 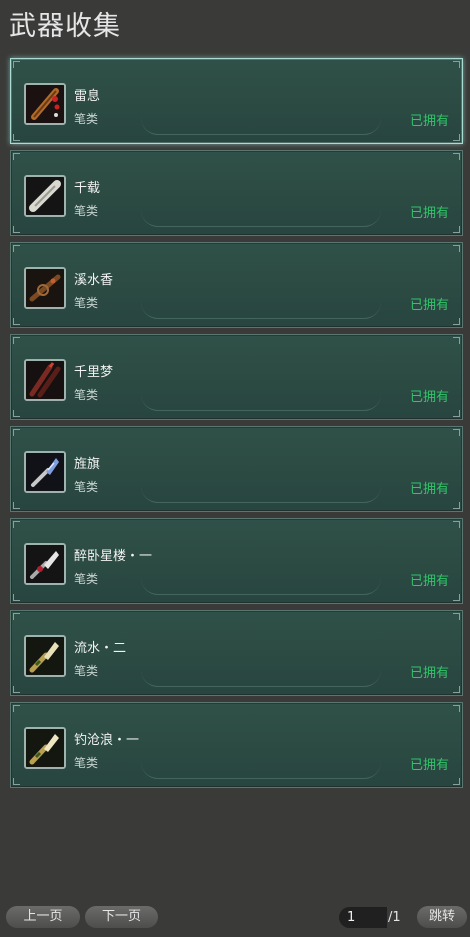 I want to click on prev-page-button: 上一页, so click(x=43, y=917).